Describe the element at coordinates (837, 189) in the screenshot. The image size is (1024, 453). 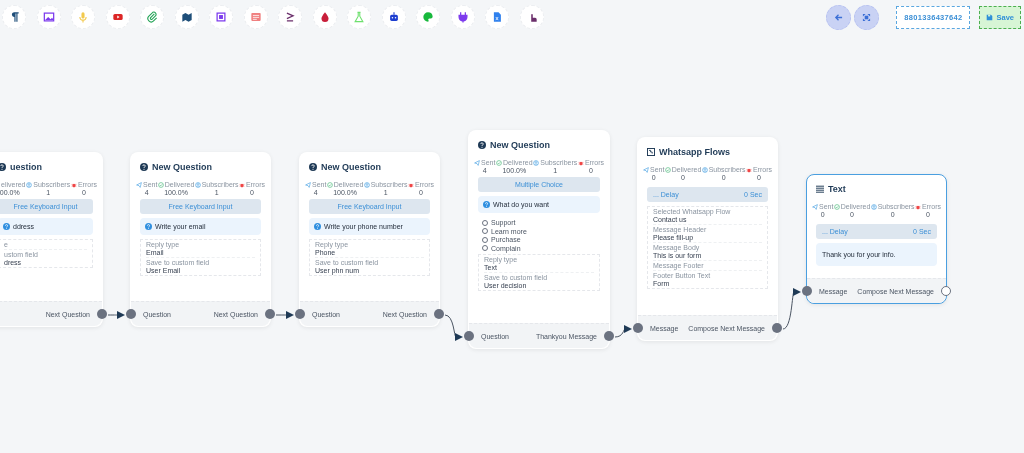
I see `node-title: Text` at that location.